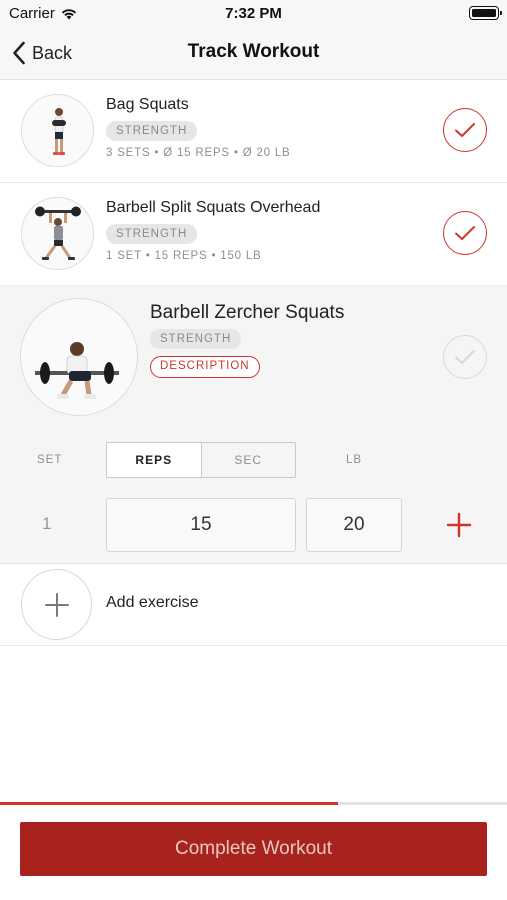  What do you see at coordinates (147, 104) in the screenshot?
I see `exercise-name: Bag Squats` at bounding box center [147, 104].